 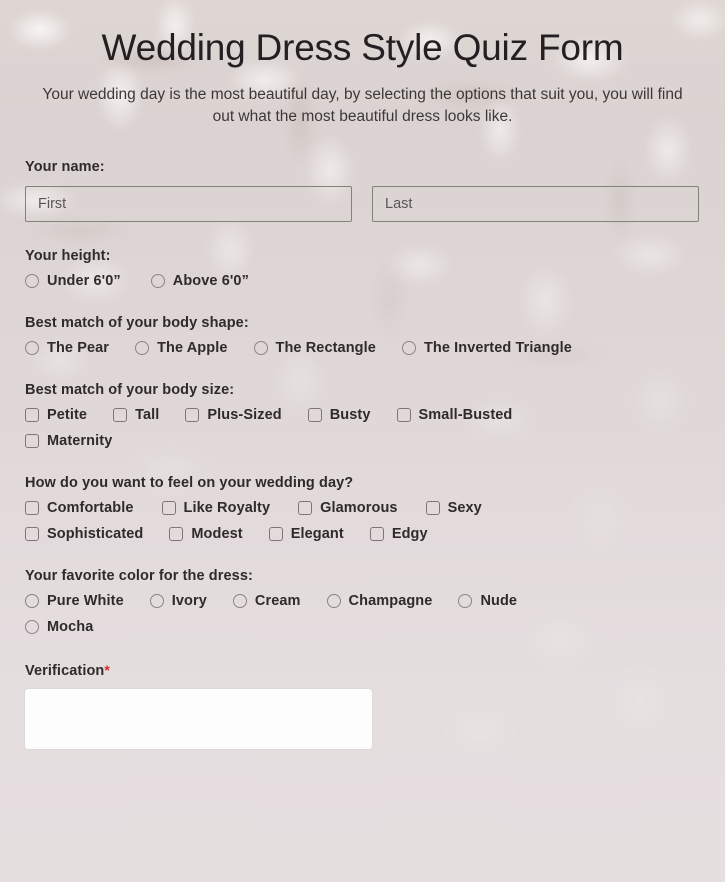 I want to click on option-row: Comfortable Like Royalty Glamorous Sexy, so click(x=362, y=508).